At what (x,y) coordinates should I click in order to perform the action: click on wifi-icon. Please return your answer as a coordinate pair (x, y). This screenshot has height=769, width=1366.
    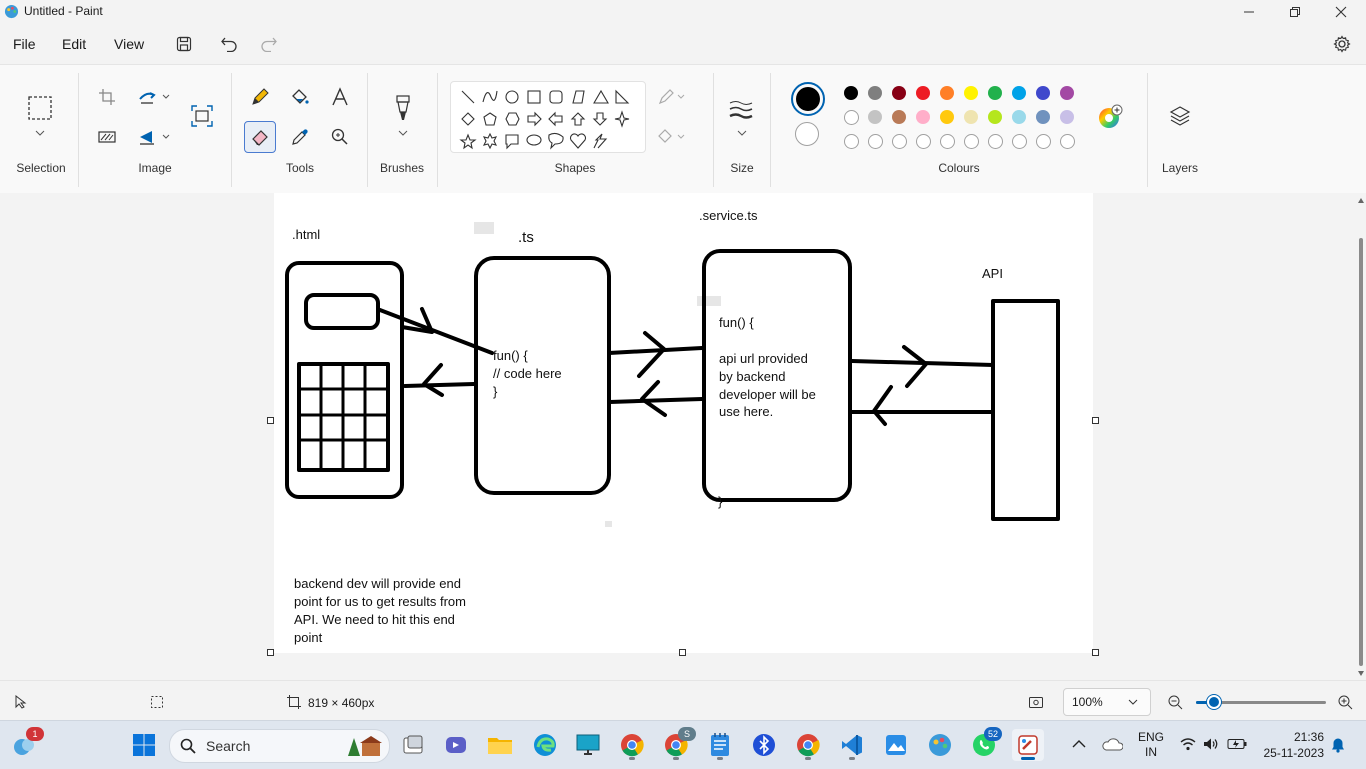
    Looking at the image, I should click on (1188, 744).